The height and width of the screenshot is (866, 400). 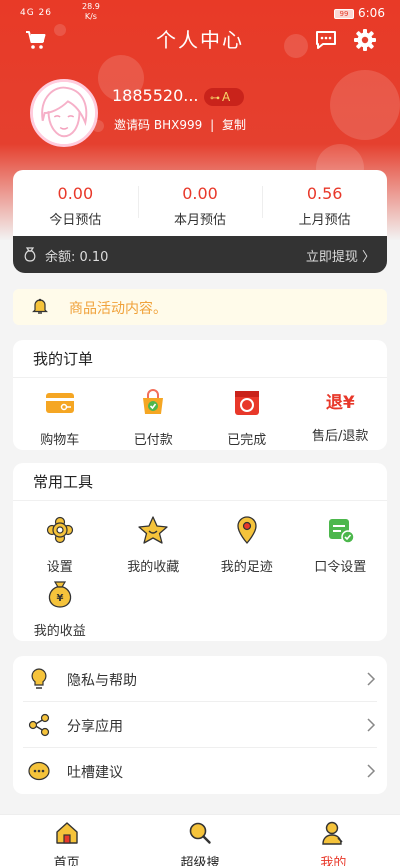 I want to click on battery-indicator: 99, so click(x=344, y=14).